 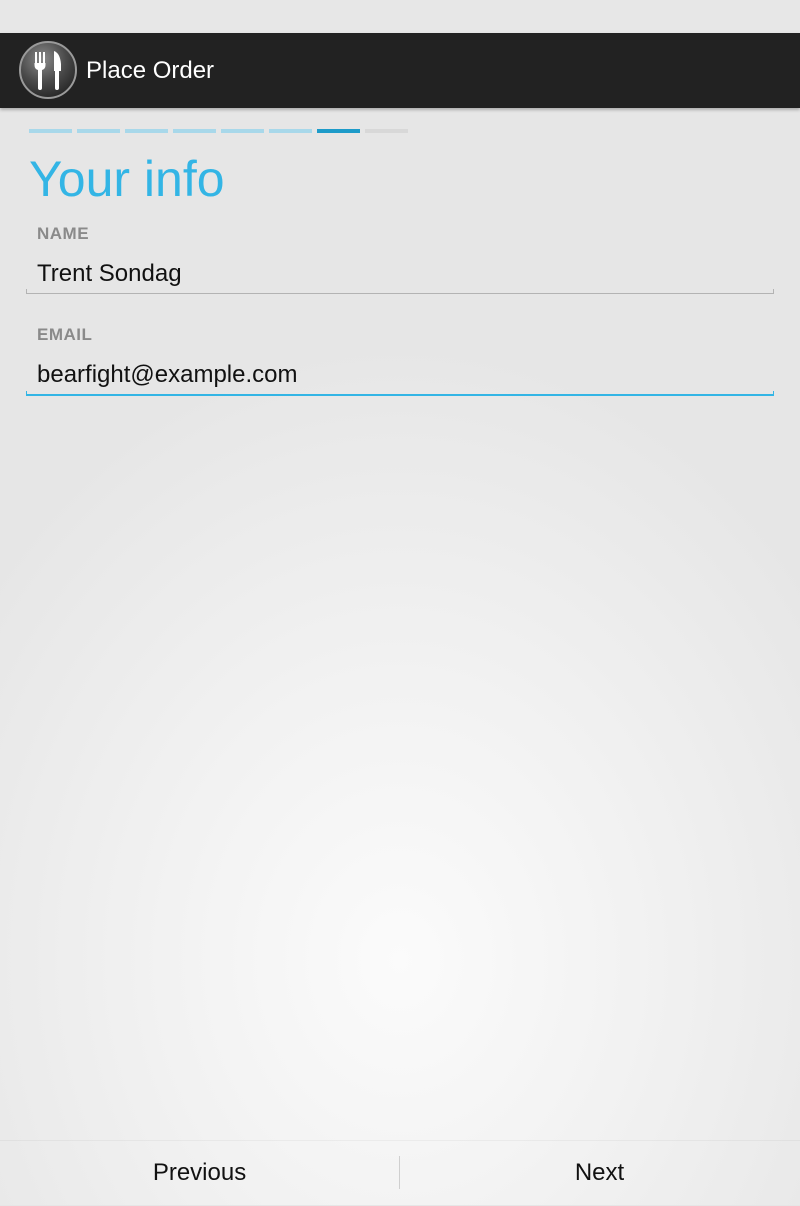 I want to click on button-bar: Previous Next, so click(x=400, y=1172).